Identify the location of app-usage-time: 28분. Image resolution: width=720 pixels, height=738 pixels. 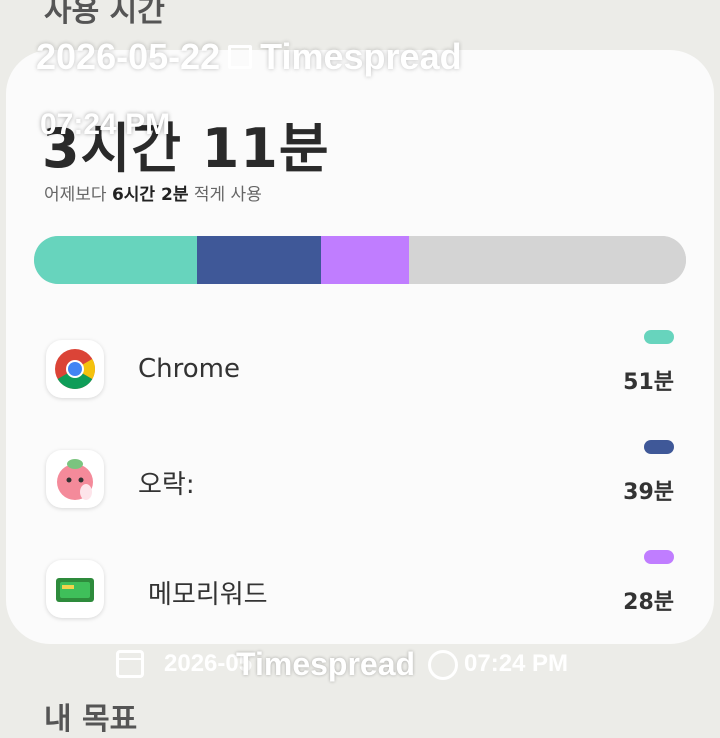
(648, 602).